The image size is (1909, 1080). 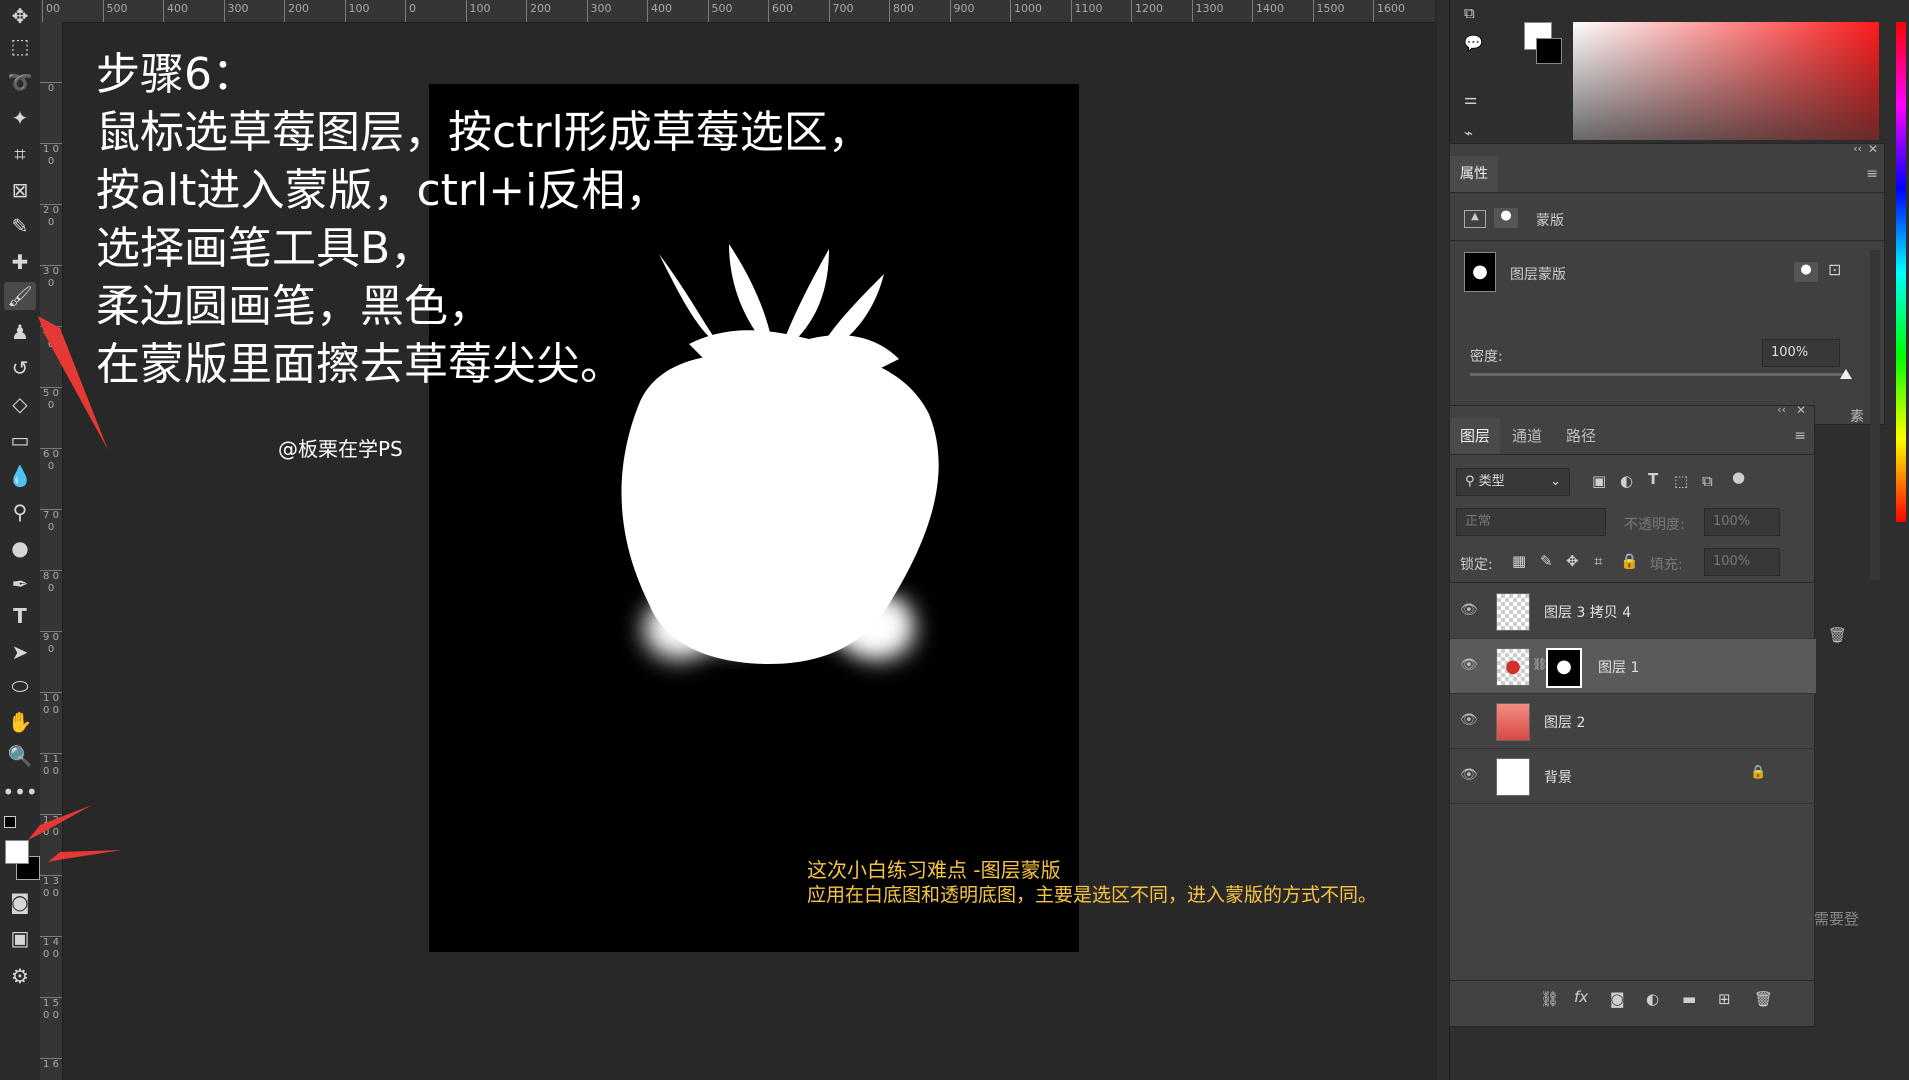 What do you see at coordinates (1758, 772) in the screenshot?
I see `lock-icon: 🔒` at bounding box center [1758, 772].